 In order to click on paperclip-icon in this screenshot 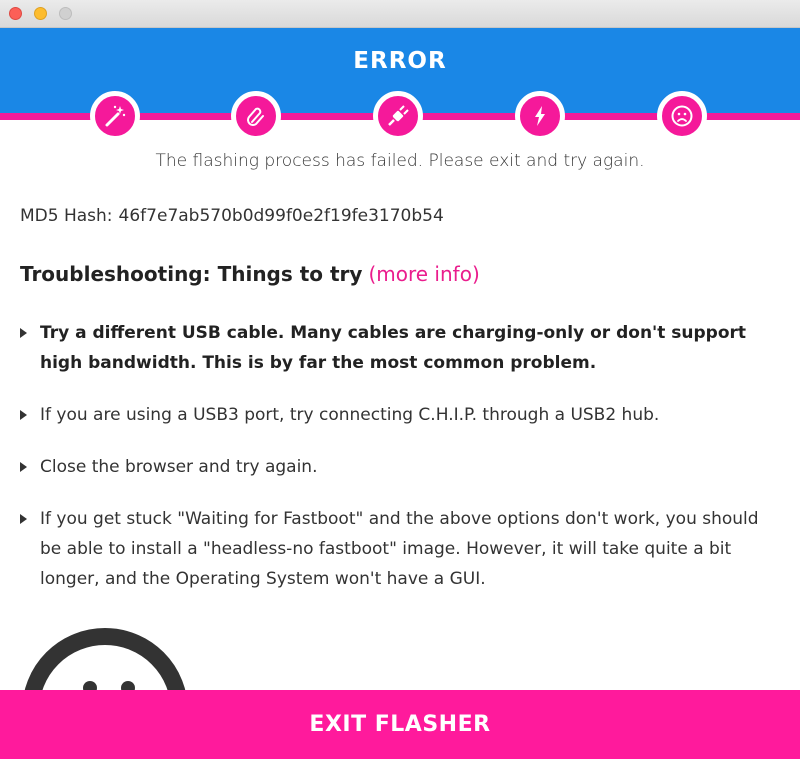, I will do `click(255, 116)`.